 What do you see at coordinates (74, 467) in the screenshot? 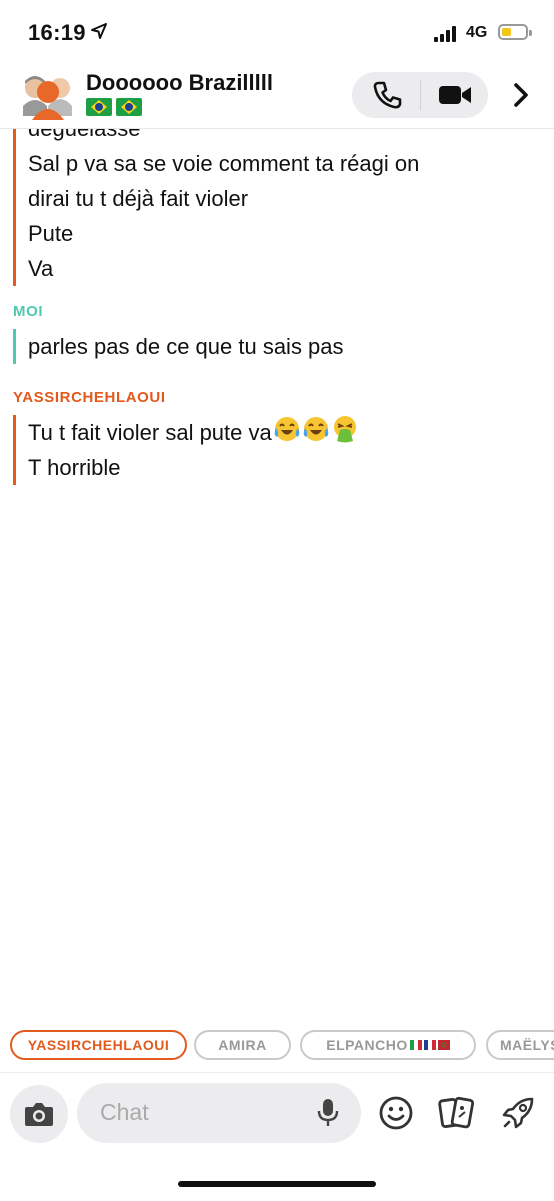
I see `message-text: T horrible` at bounding box center [74, 467].